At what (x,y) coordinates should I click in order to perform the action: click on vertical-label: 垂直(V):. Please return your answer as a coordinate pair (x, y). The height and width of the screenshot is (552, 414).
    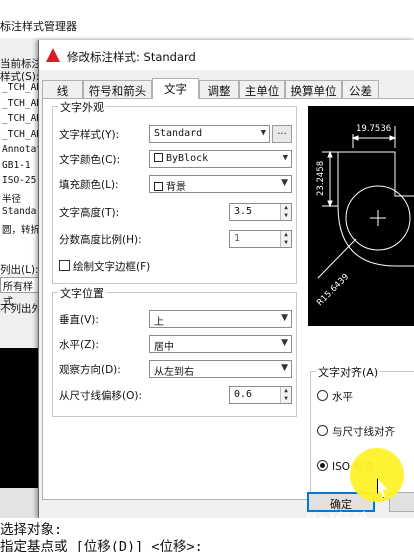
    Looking at the image, I should click on (79, 320).